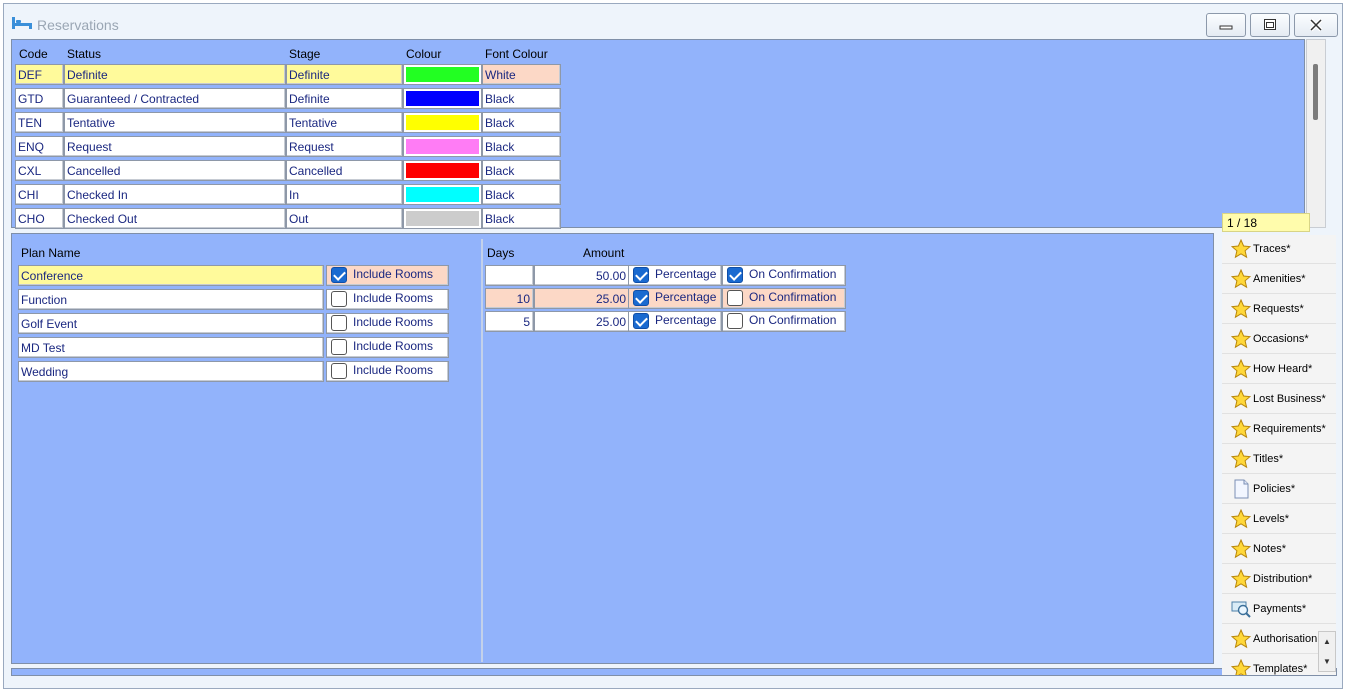  I want to click on plan-name-cell: Wedding, so click(171, 371).